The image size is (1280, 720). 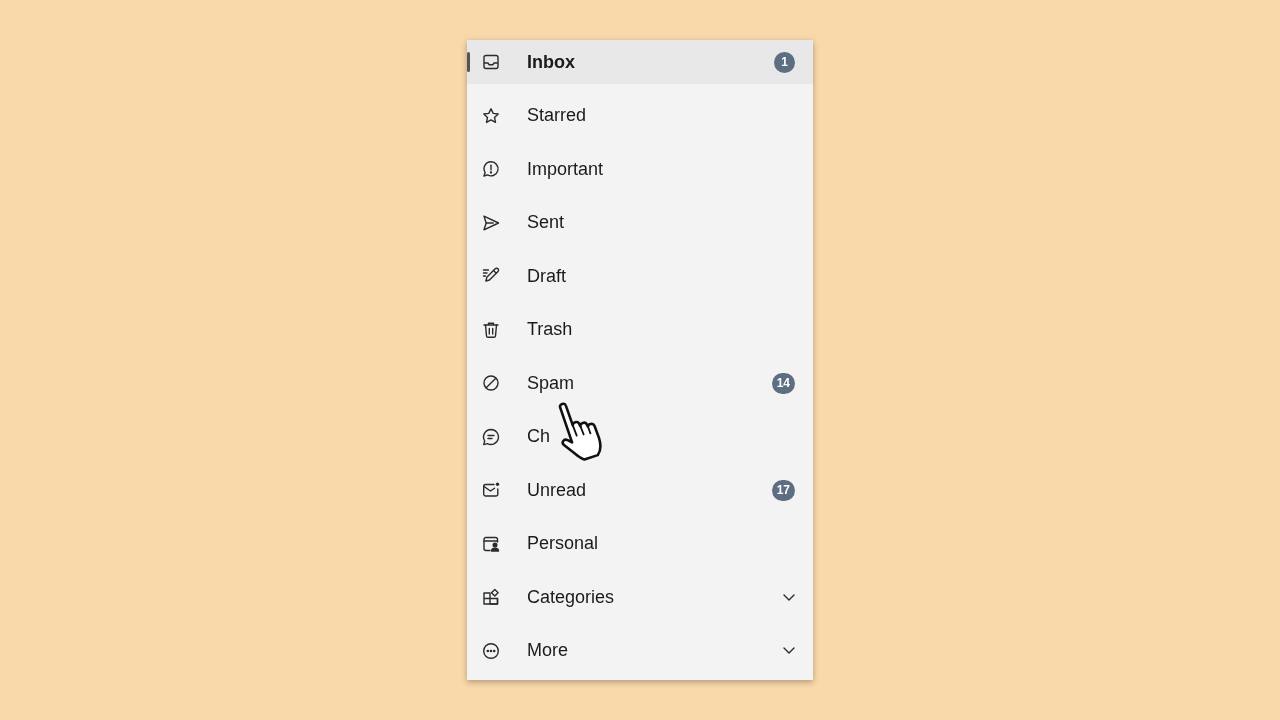 What do you see at coordinates (491, 115) in the screenshot?
I see `star-icon` at bounding box center [491, 115].